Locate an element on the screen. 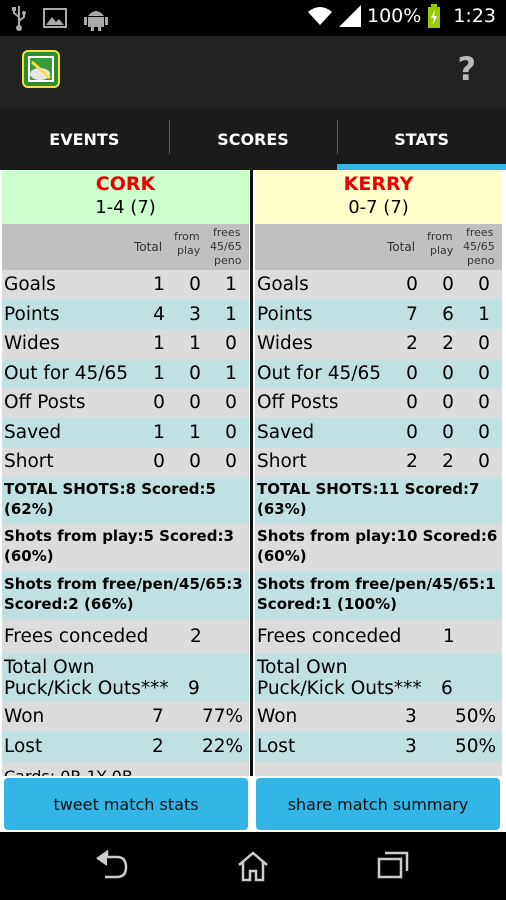  tab-bar: EVENTS SCORES STATS is located at coordinates (253, 139).